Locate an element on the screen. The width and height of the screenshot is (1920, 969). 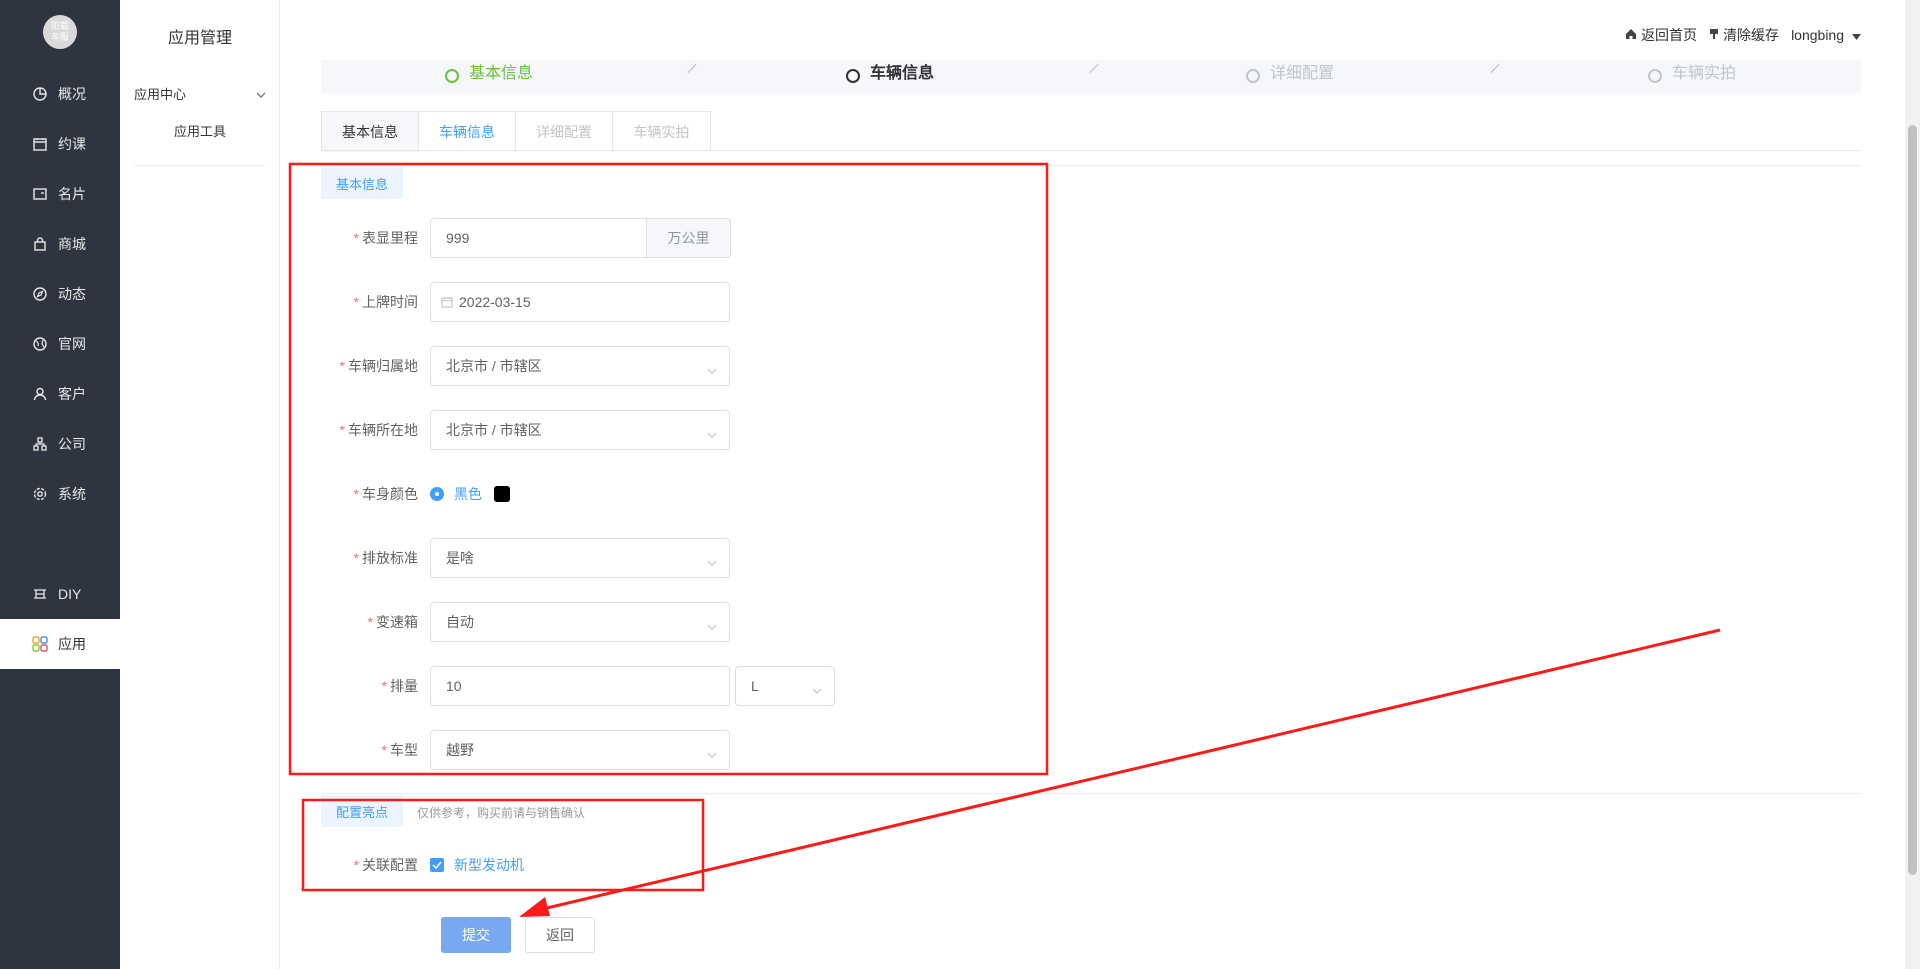
step-vehicle-info: 车辆信息 is located at coordinates (890, 71).